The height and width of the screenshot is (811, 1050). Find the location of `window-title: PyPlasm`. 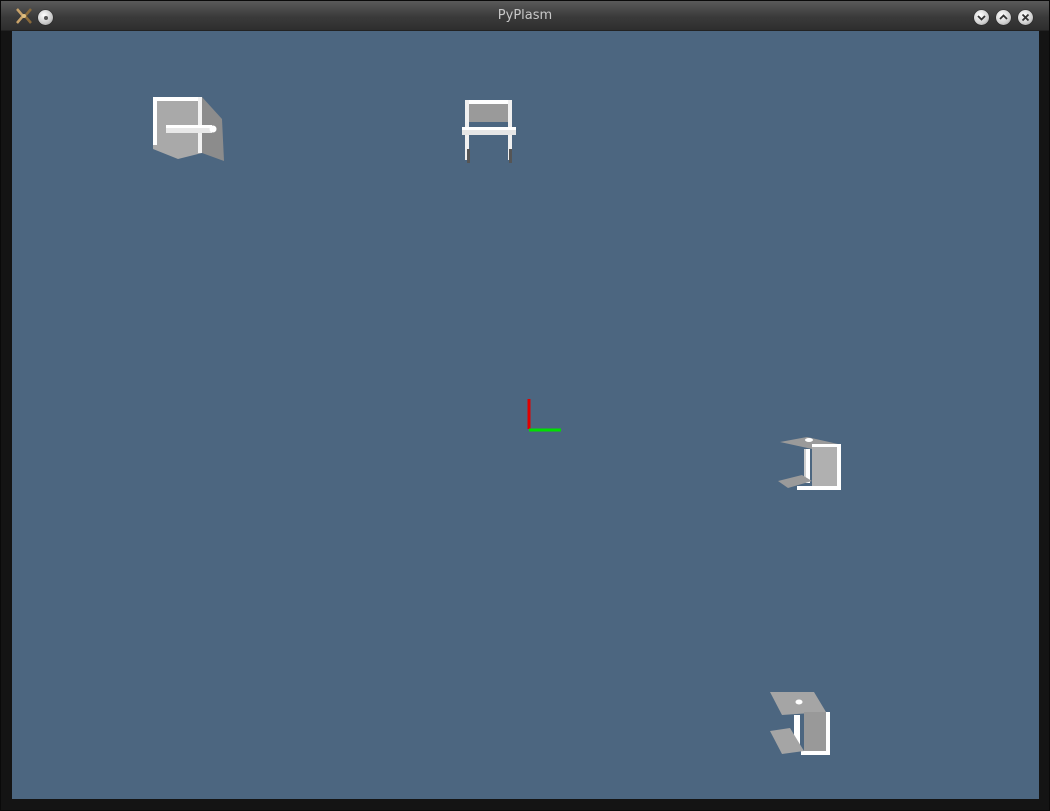

window-title: PyPlasm is located at coordinates (525, 15).